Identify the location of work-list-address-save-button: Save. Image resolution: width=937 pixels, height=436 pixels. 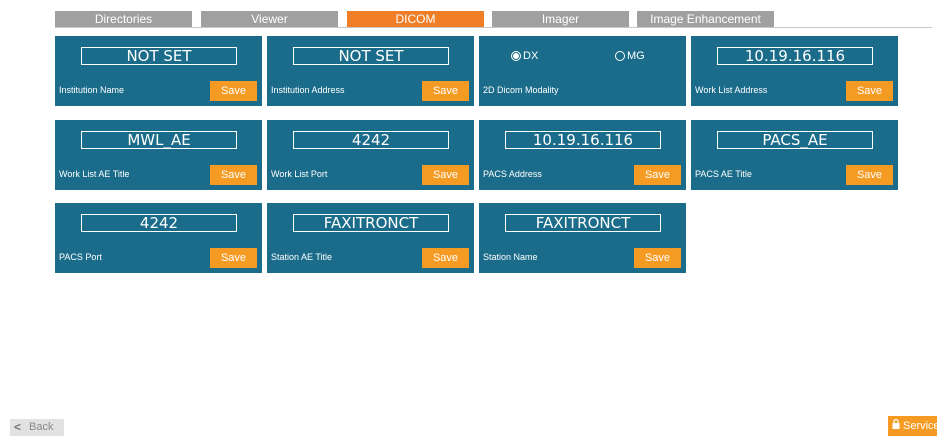
(869, 91).